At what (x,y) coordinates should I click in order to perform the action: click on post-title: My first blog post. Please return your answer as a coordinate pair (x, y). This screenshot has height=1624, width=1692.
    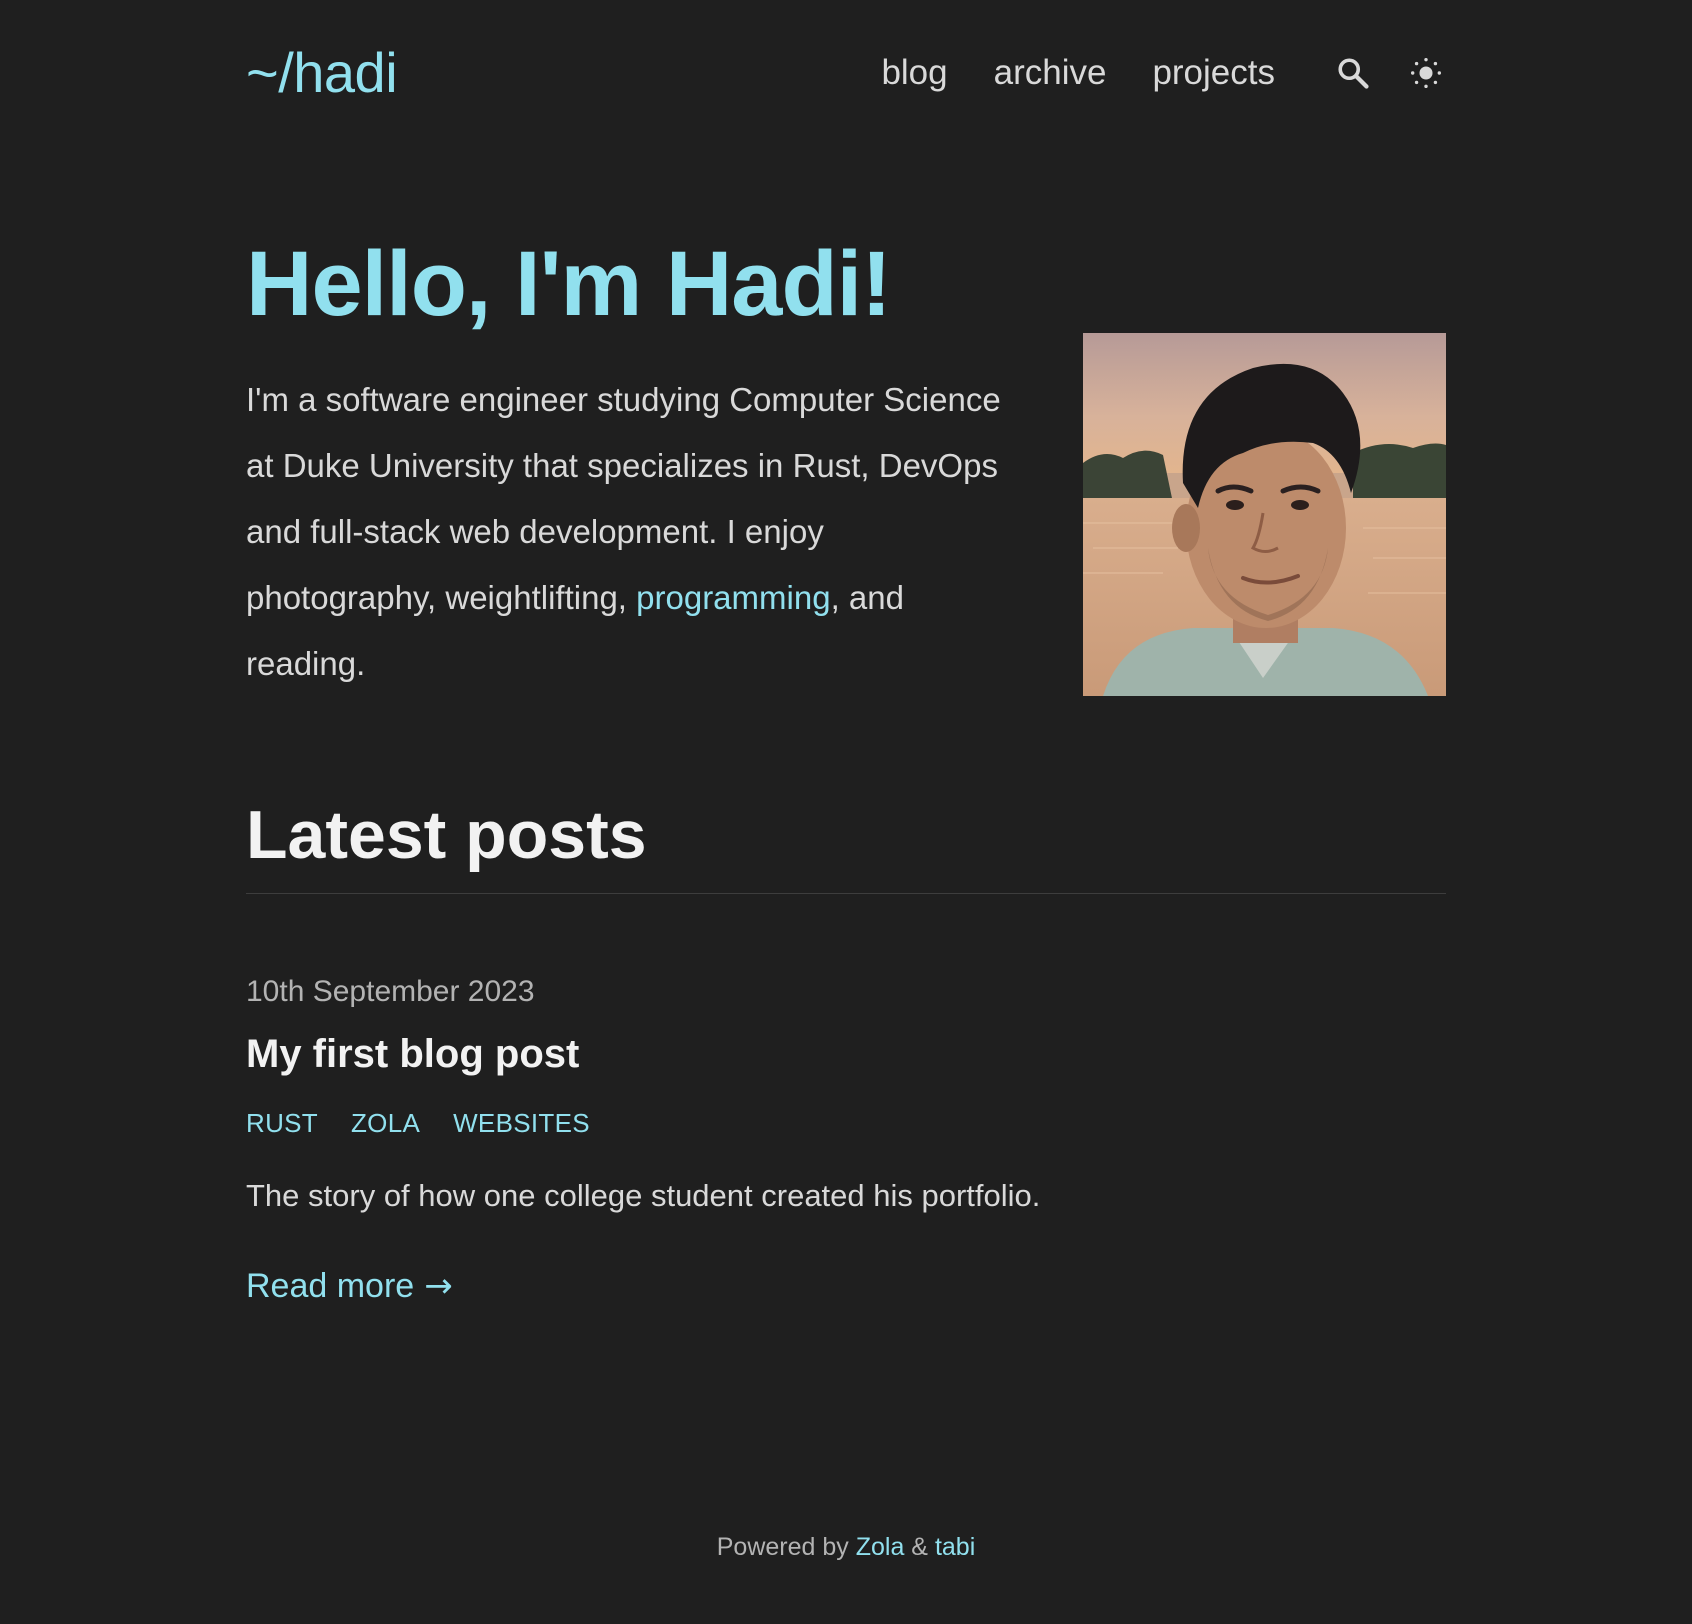
    Looking at the image, I should click on (412, 1054).